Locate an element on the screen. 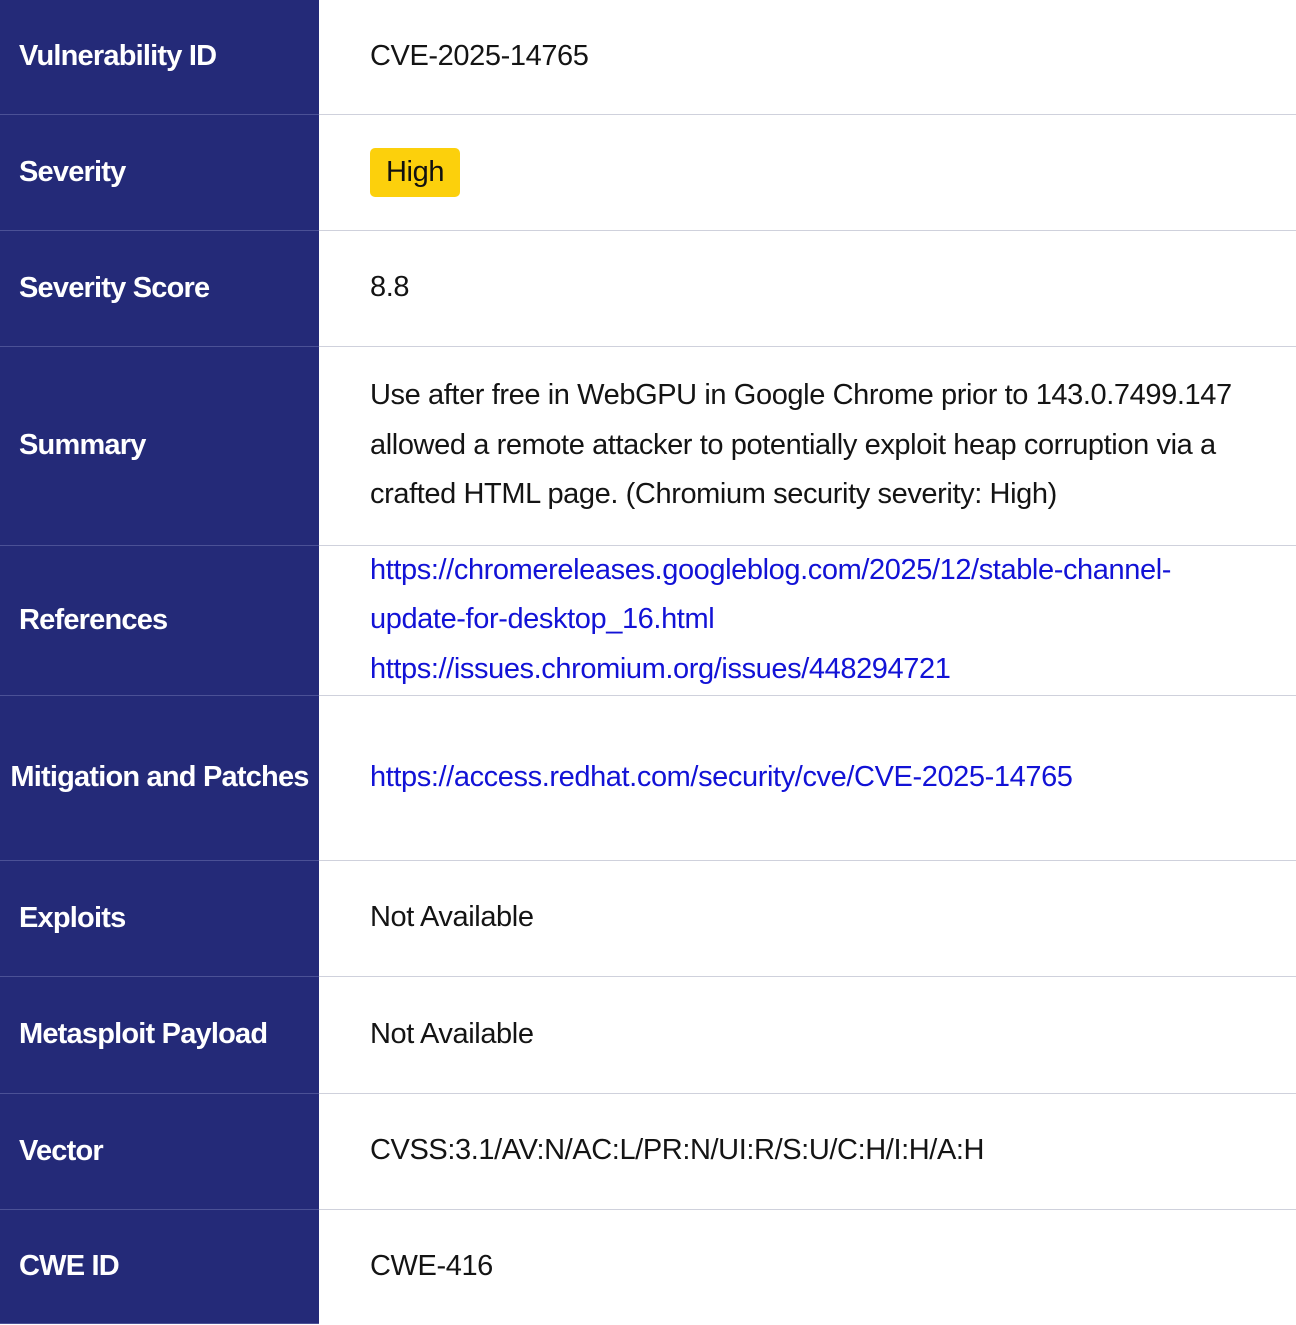  label-severity-score: Severity Score is located at coordinates (159, 288).